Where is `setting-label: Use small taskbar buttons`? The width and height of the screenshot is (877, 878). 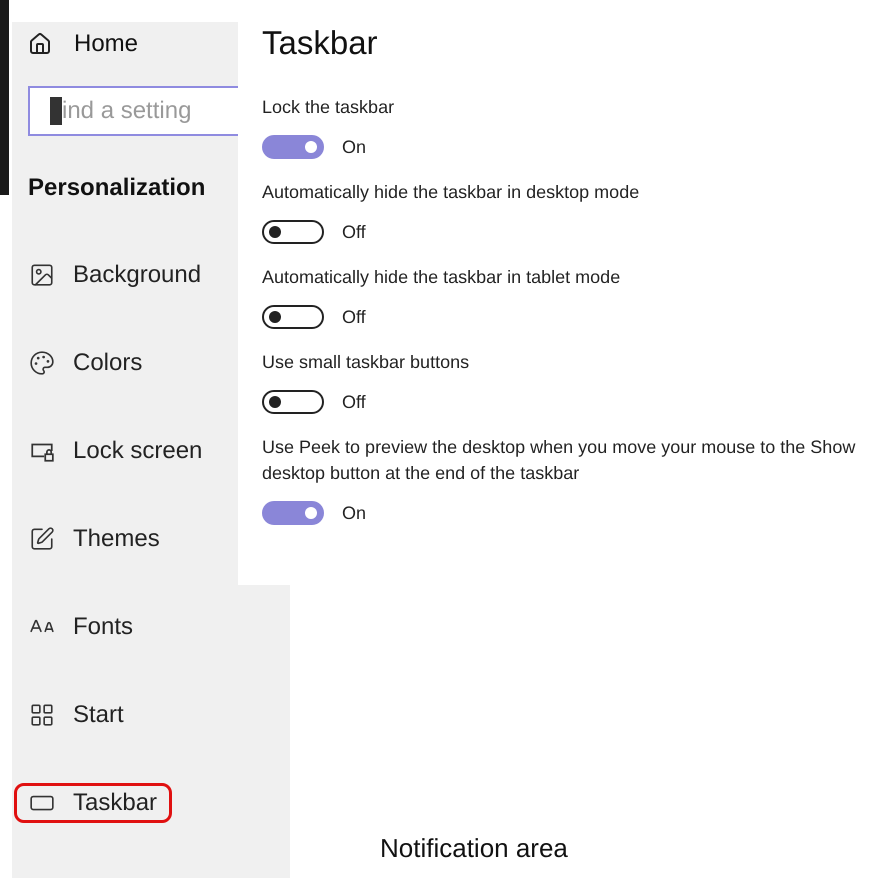
setting-label: Use small taskbar buttons is located at coordinates (366, 362).